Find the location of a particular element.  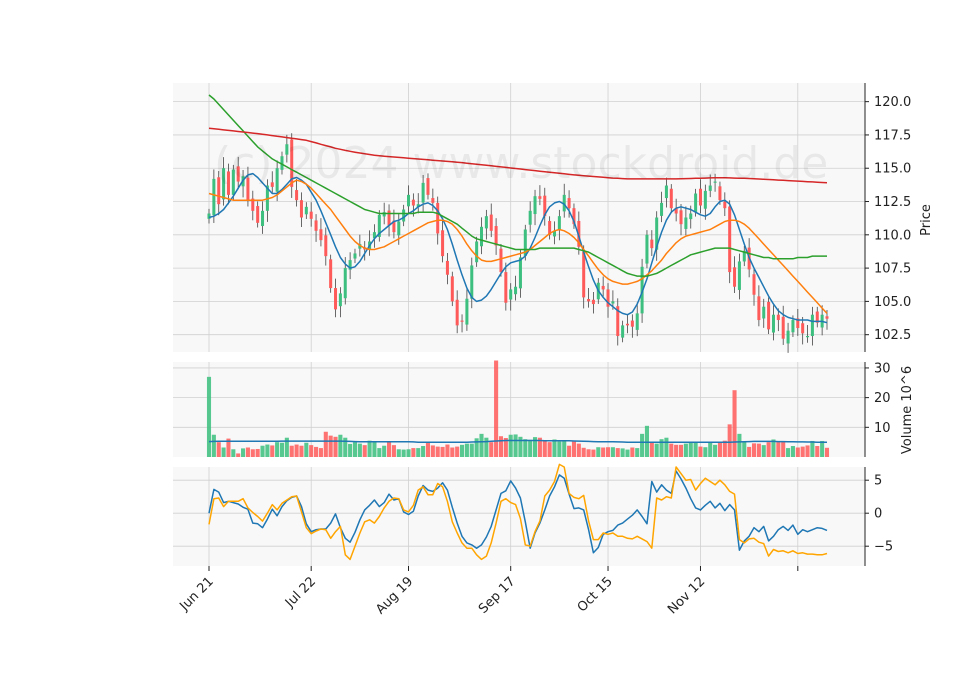

oscillator-panel: −5 0 5 is located at coordinates (533, 514).